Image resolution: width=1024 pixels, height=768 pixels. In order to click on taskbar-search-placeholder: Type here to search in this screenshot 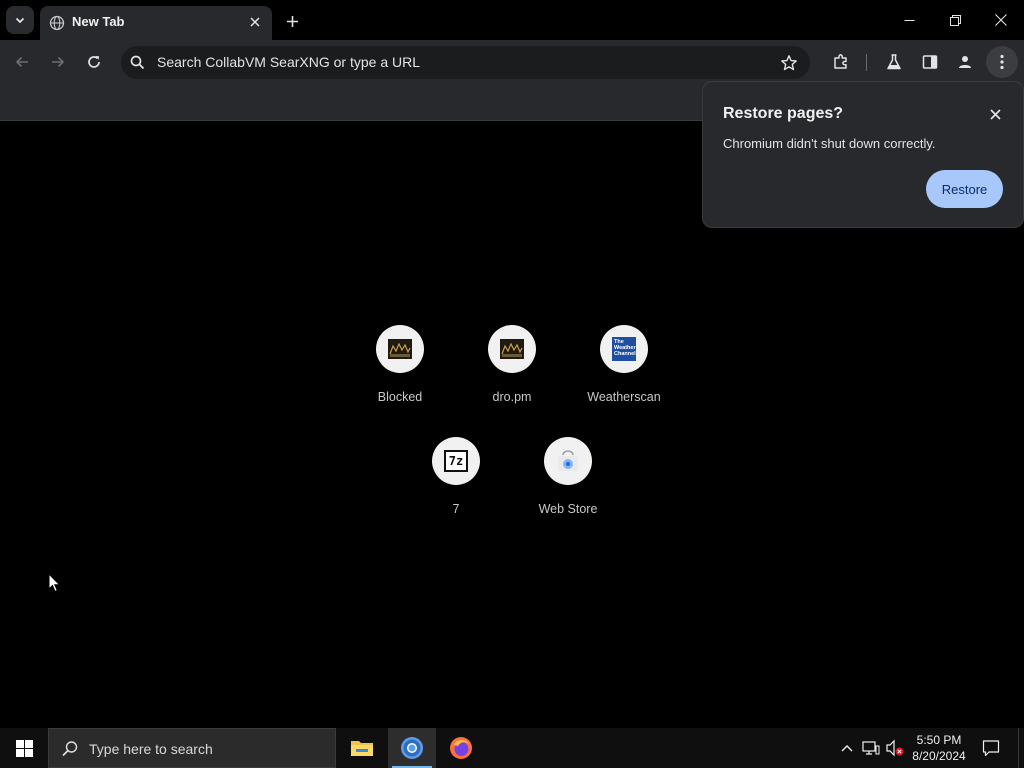, I will do `click(151, 749)`.